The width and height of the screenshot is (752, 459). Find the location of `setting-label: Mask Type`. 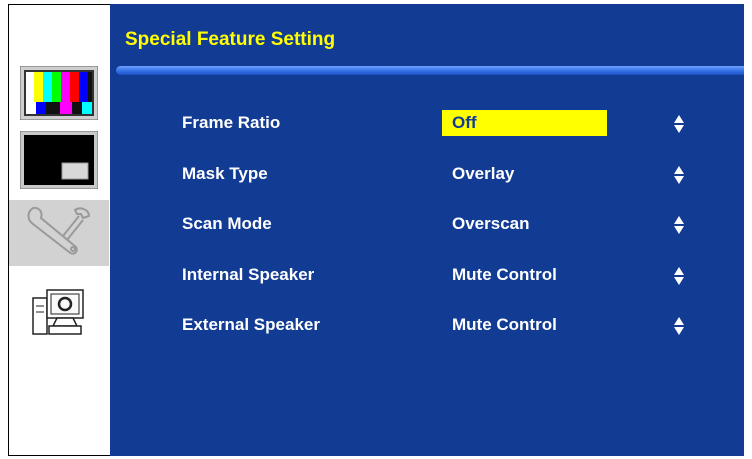

setting-label: Mask Type is located at coordinates (225, 173).